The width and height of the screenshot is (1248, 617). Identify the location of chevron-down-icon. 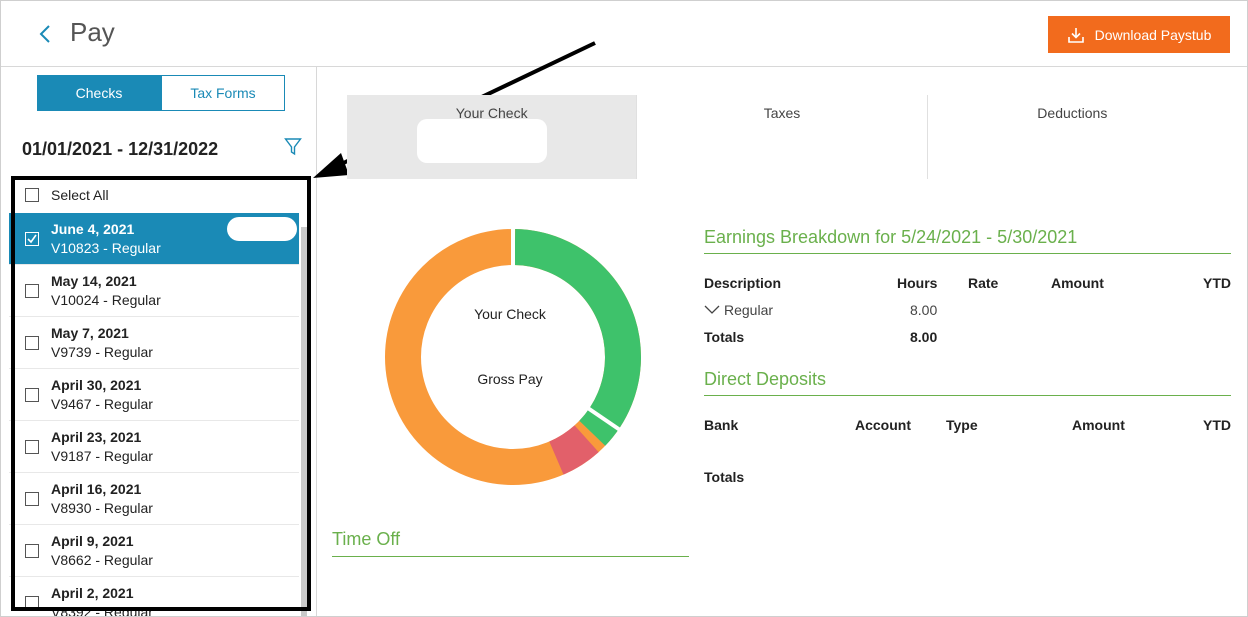
(712, 309).